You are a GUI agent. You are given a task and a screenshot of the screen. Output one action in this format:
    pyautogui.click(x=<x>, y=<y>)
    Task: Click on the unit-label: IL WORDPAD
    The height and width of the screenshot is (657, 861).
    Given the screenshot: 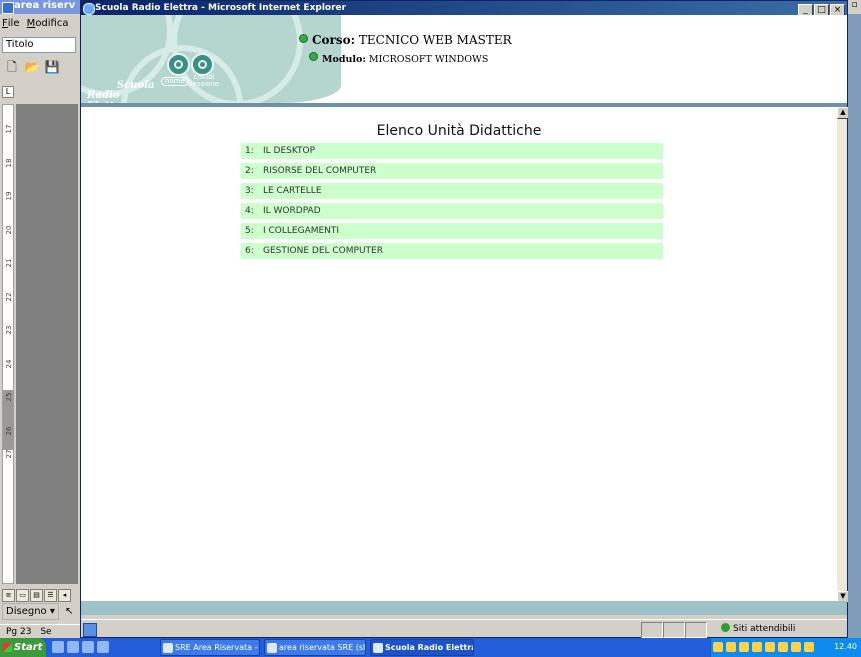 What is the action you would take?
    pyautogui.click(x=292, y=211)
    